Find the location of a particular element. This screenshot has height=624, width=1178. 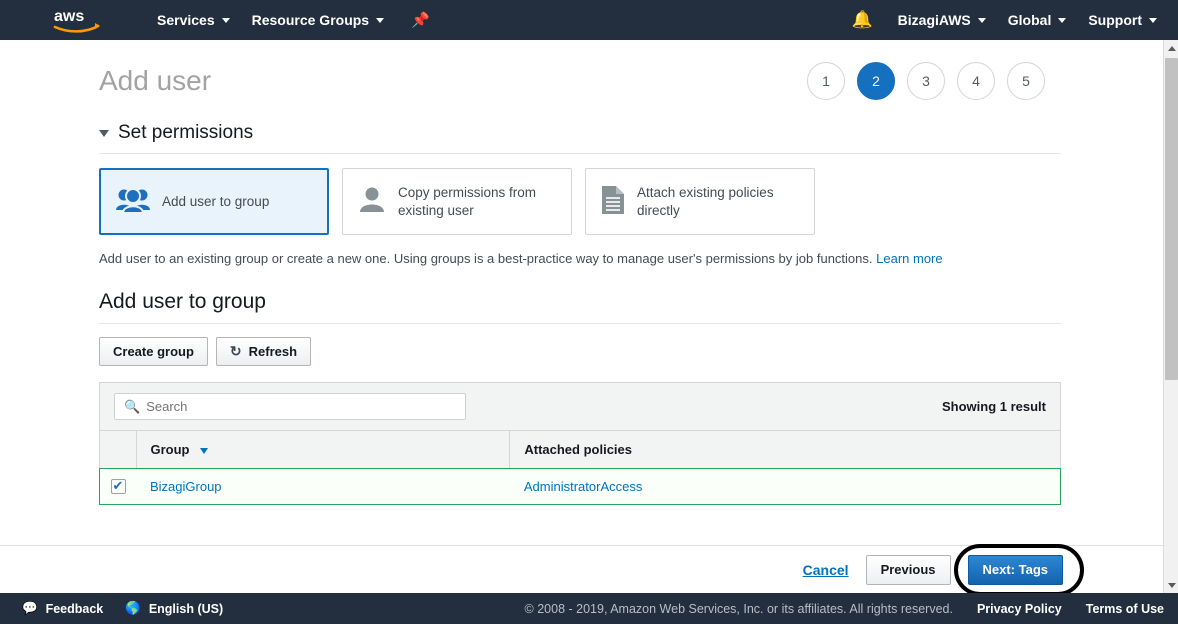

card-attach-policies: Attach existing policies directly is located at coordinates (700, 201).